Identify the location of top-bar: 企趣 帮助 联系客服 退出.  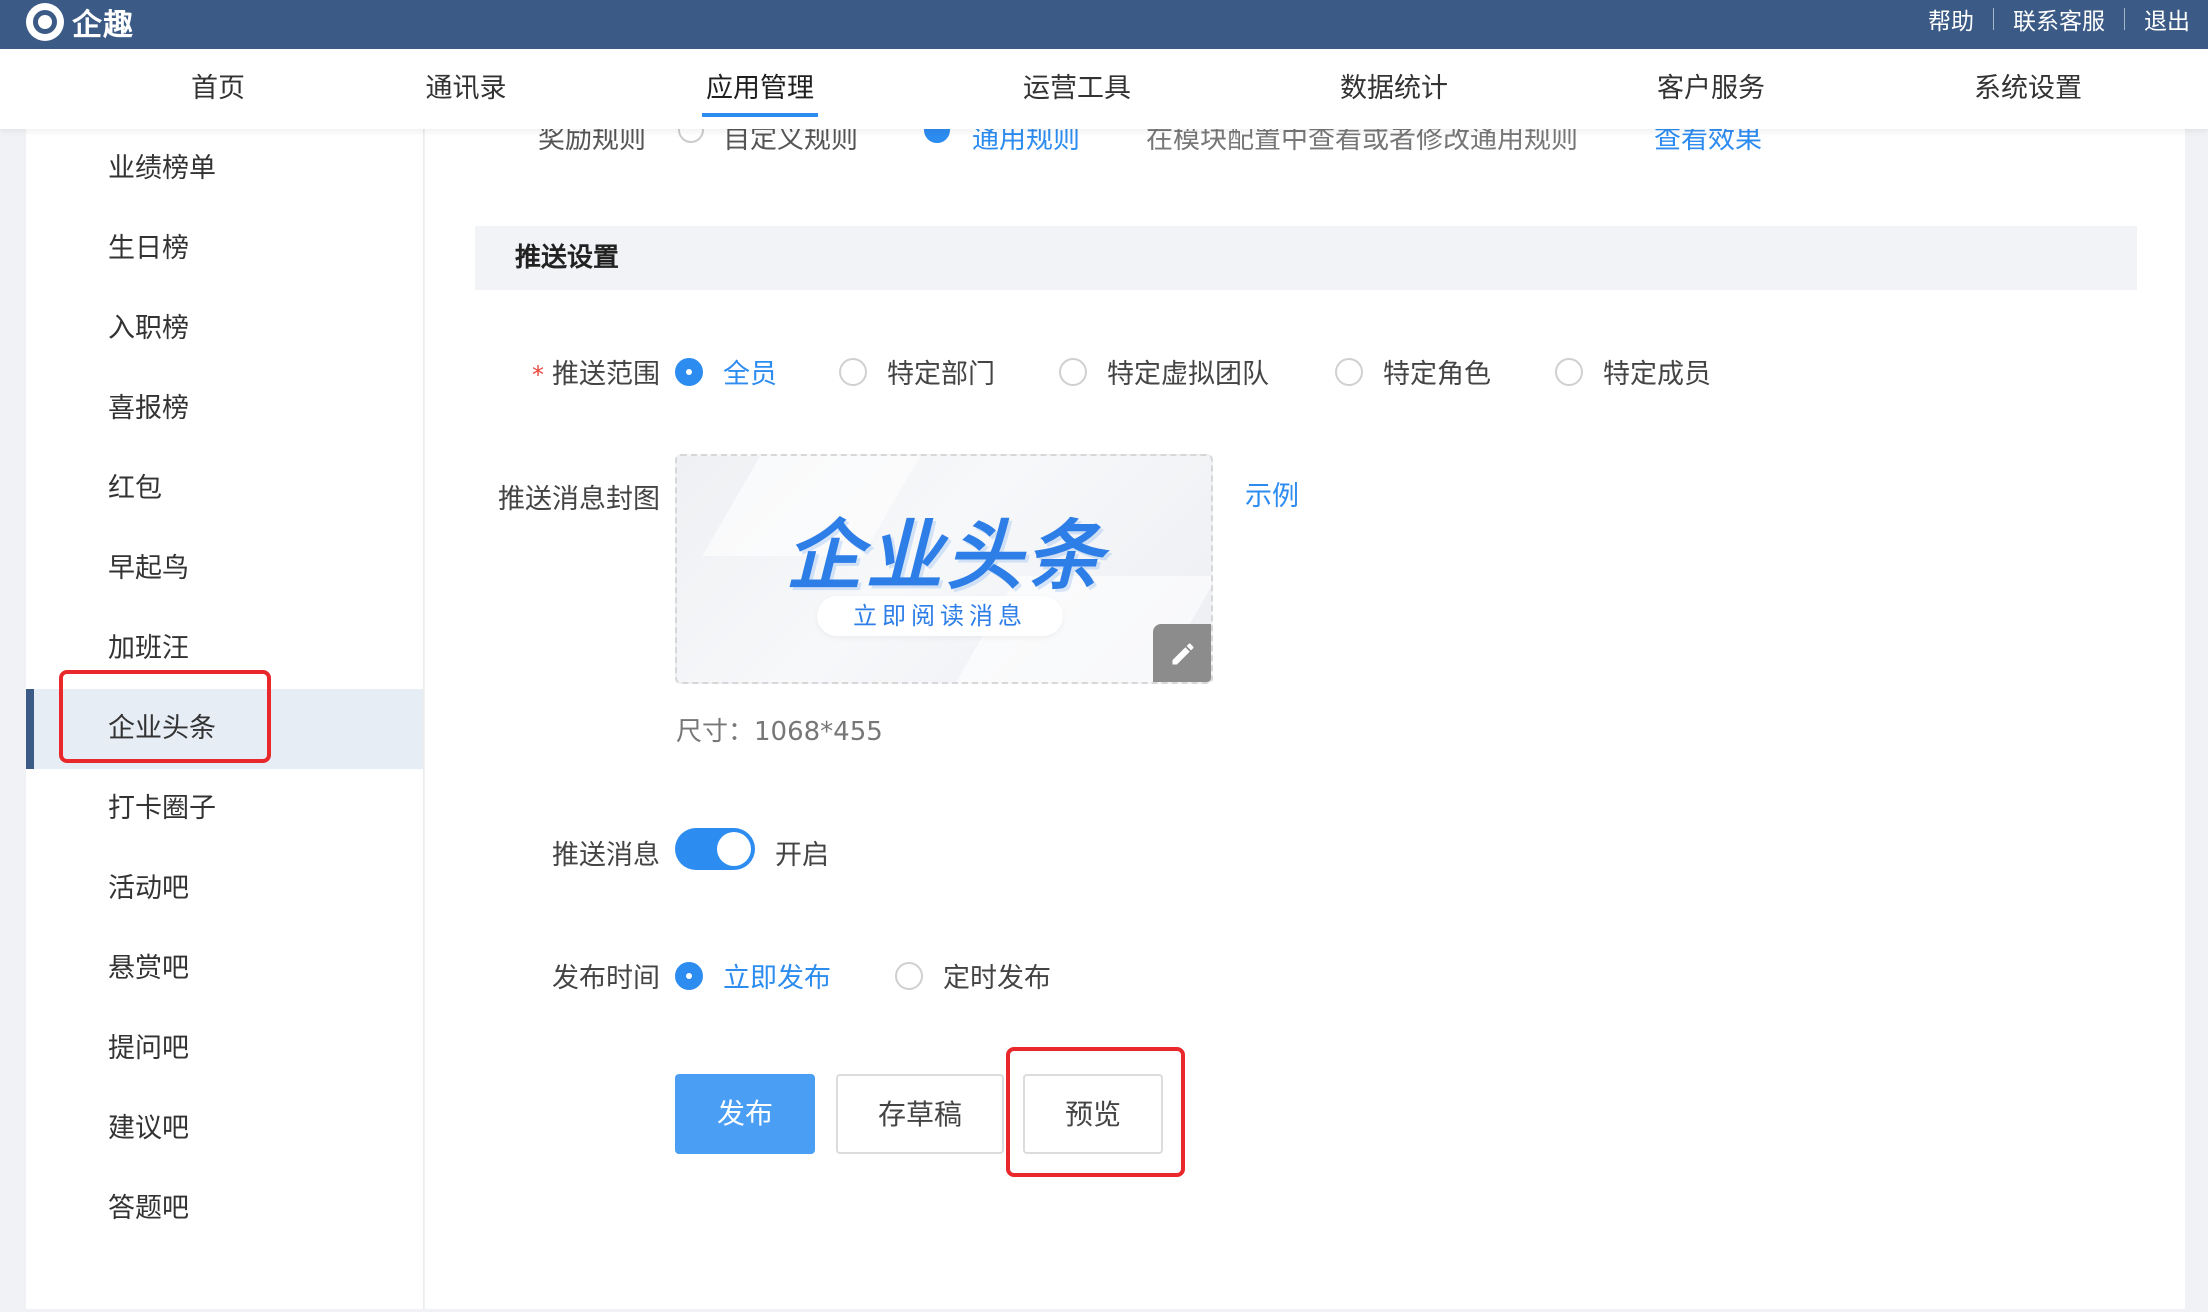
(1104, 24).